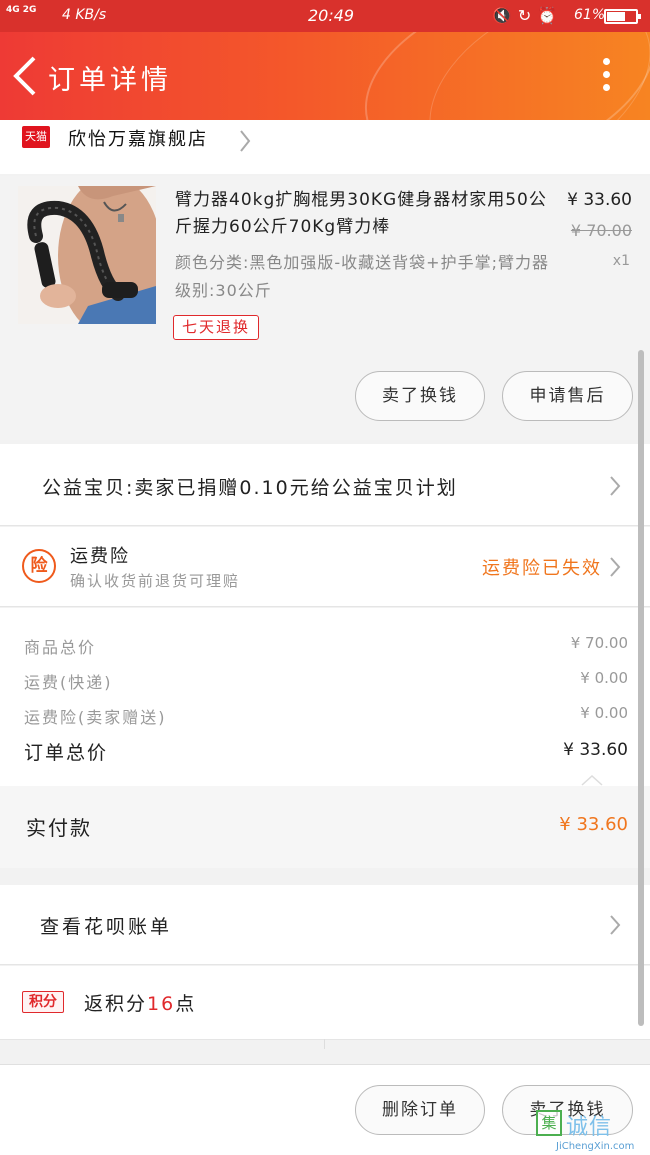 This screenshot has width=650, height=1155. Describe the element at coordinates (36, 137) in the screenshot. I see `tmall-badge: 天猫` at that location.